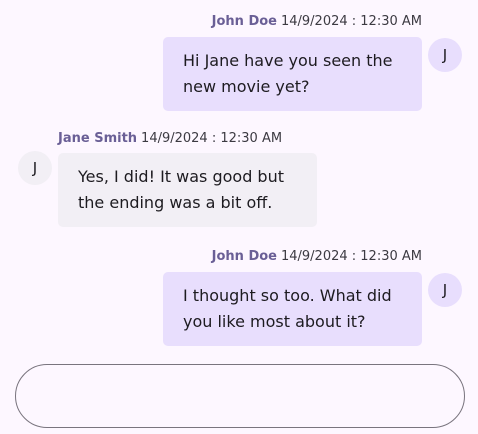  I want to click on message-bubble: Hi Jane have you seen the new movie yet?, so click(292, 74).